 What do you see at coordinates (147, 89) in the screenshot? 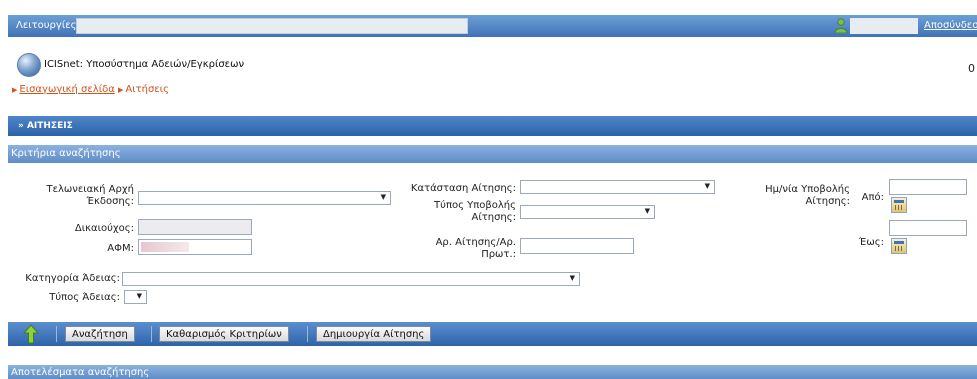
I see `breadcrumb-current: Αιτήσεις` at bounding box center [147, 89].